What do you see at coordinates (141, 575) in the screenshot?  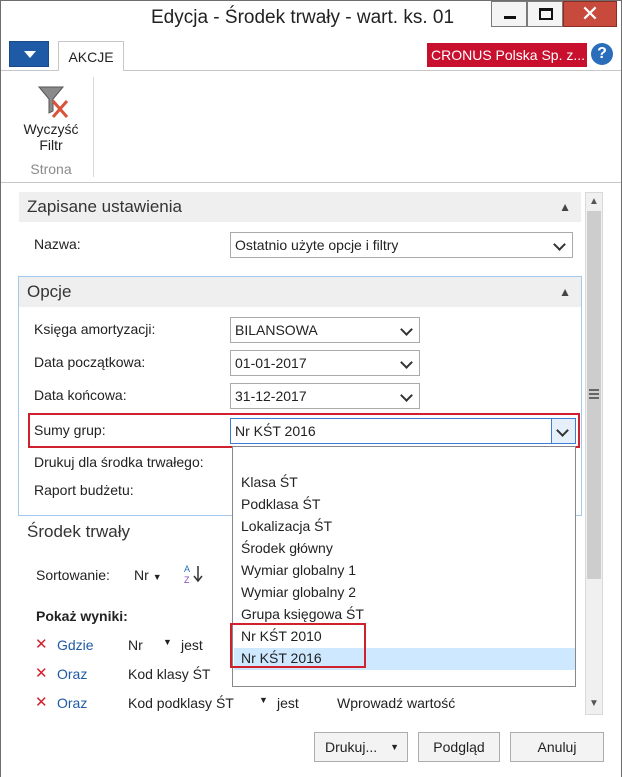 I see `sort-select-value: Nr` at bounding box center [141, 575].